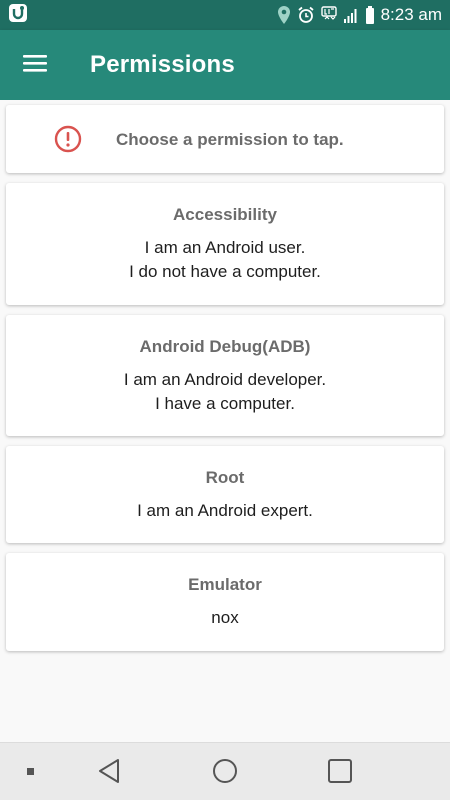  Describe the element at coordinates (162, 64) in the screenshot. I see `page-title: Permissions` at that location.